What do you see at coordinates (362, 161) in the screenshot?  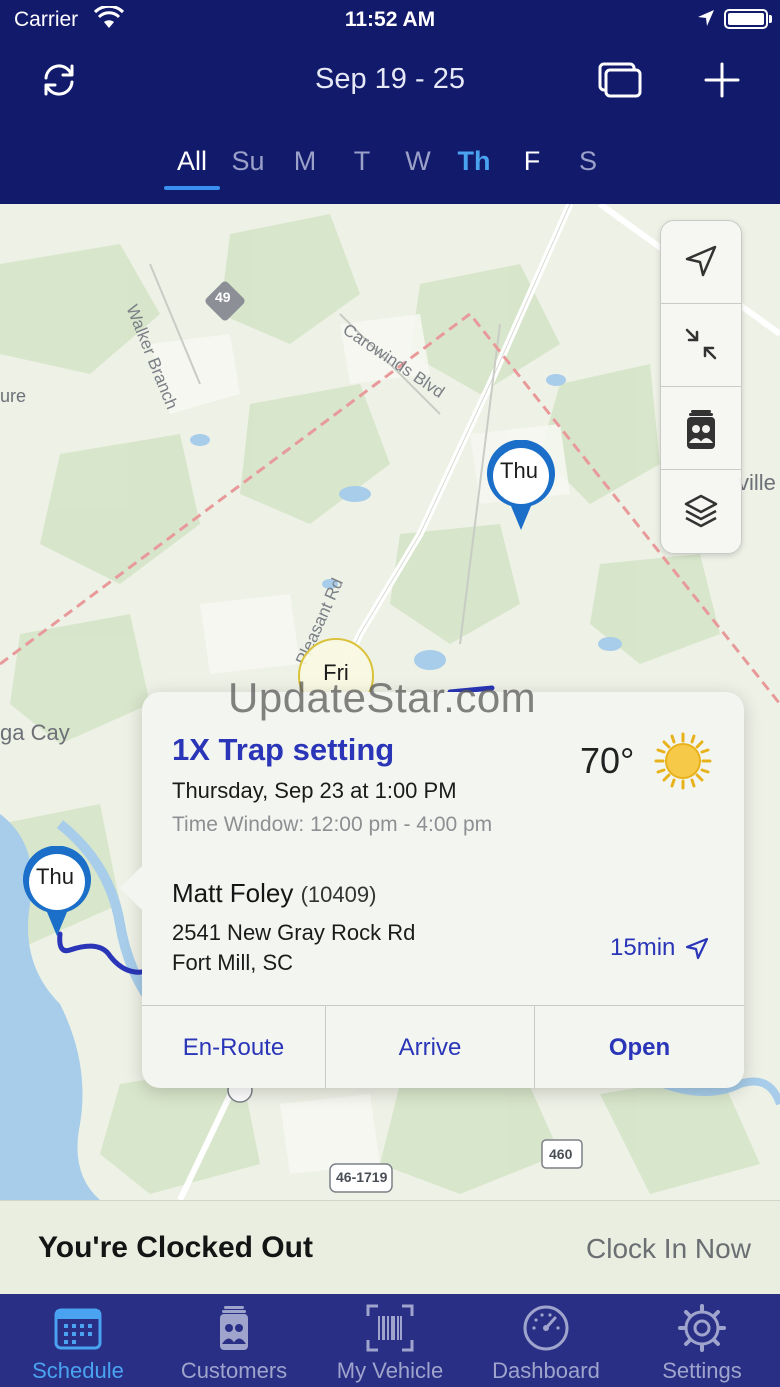 I see `tab-tuesday: T` at bounding box center [362, 161].